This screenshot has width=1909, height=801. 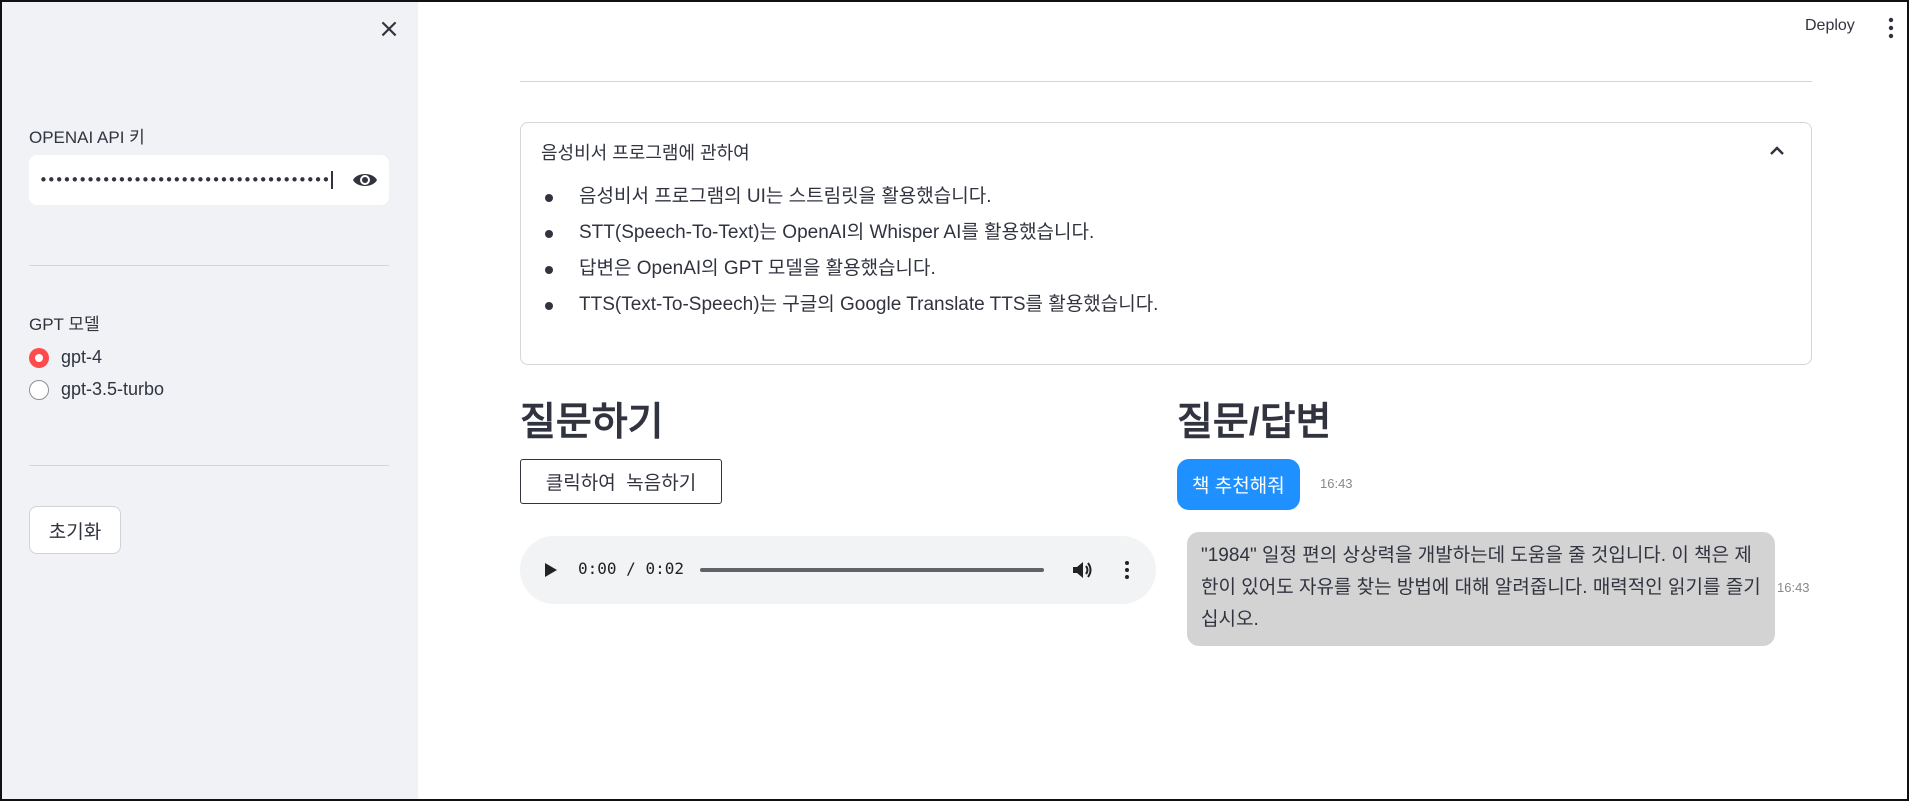 I want to click on user-message-bubble: 책 추천해줘, so click(x=1238, y=484).